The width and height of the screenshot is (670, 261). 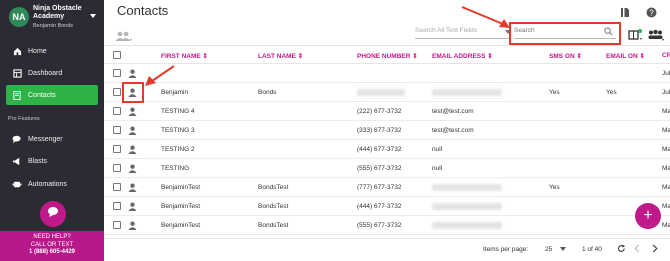 What do you see at coordinates (651, 14) in the screenshot?
I see `help-icon: ?` at bounding box center [651, 14].